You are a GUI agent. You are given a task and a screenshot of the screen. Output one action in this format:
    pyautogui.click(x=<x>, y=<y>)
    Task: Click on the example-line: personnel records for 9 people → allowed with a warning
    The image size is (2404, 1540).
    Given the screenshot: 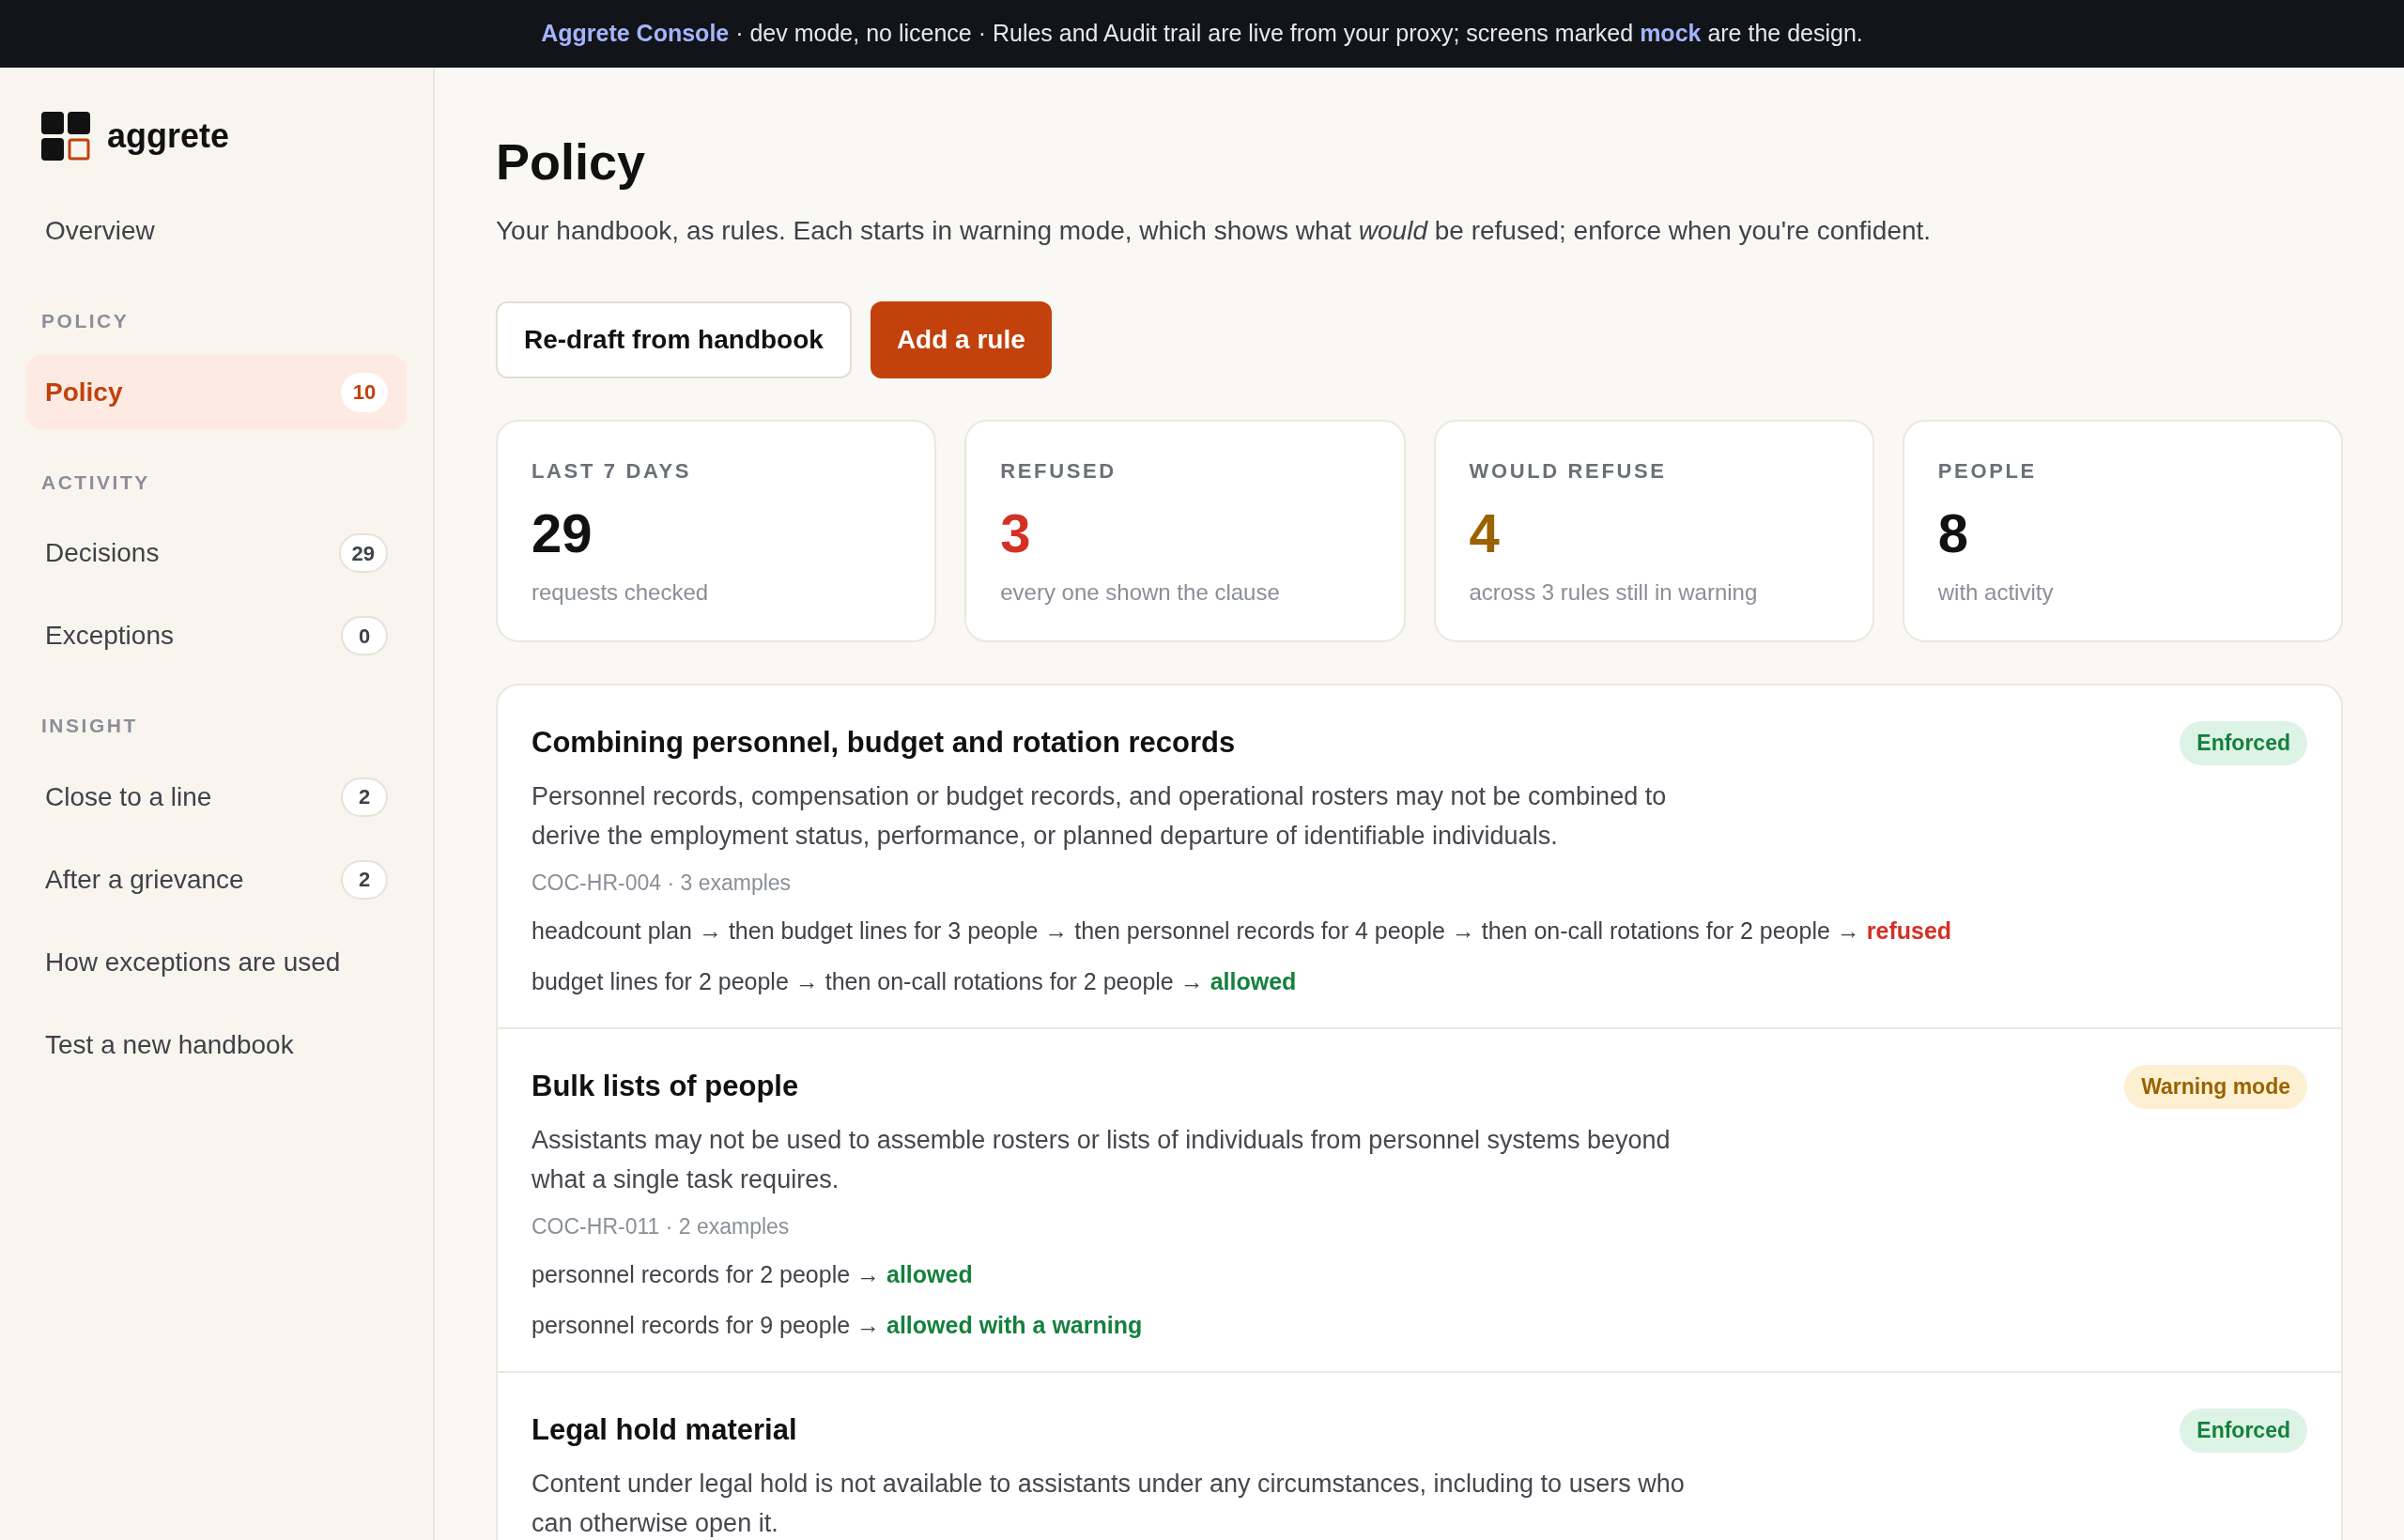 What is the action you would take?
    pyautogui.click(x=837, y=1325)
    